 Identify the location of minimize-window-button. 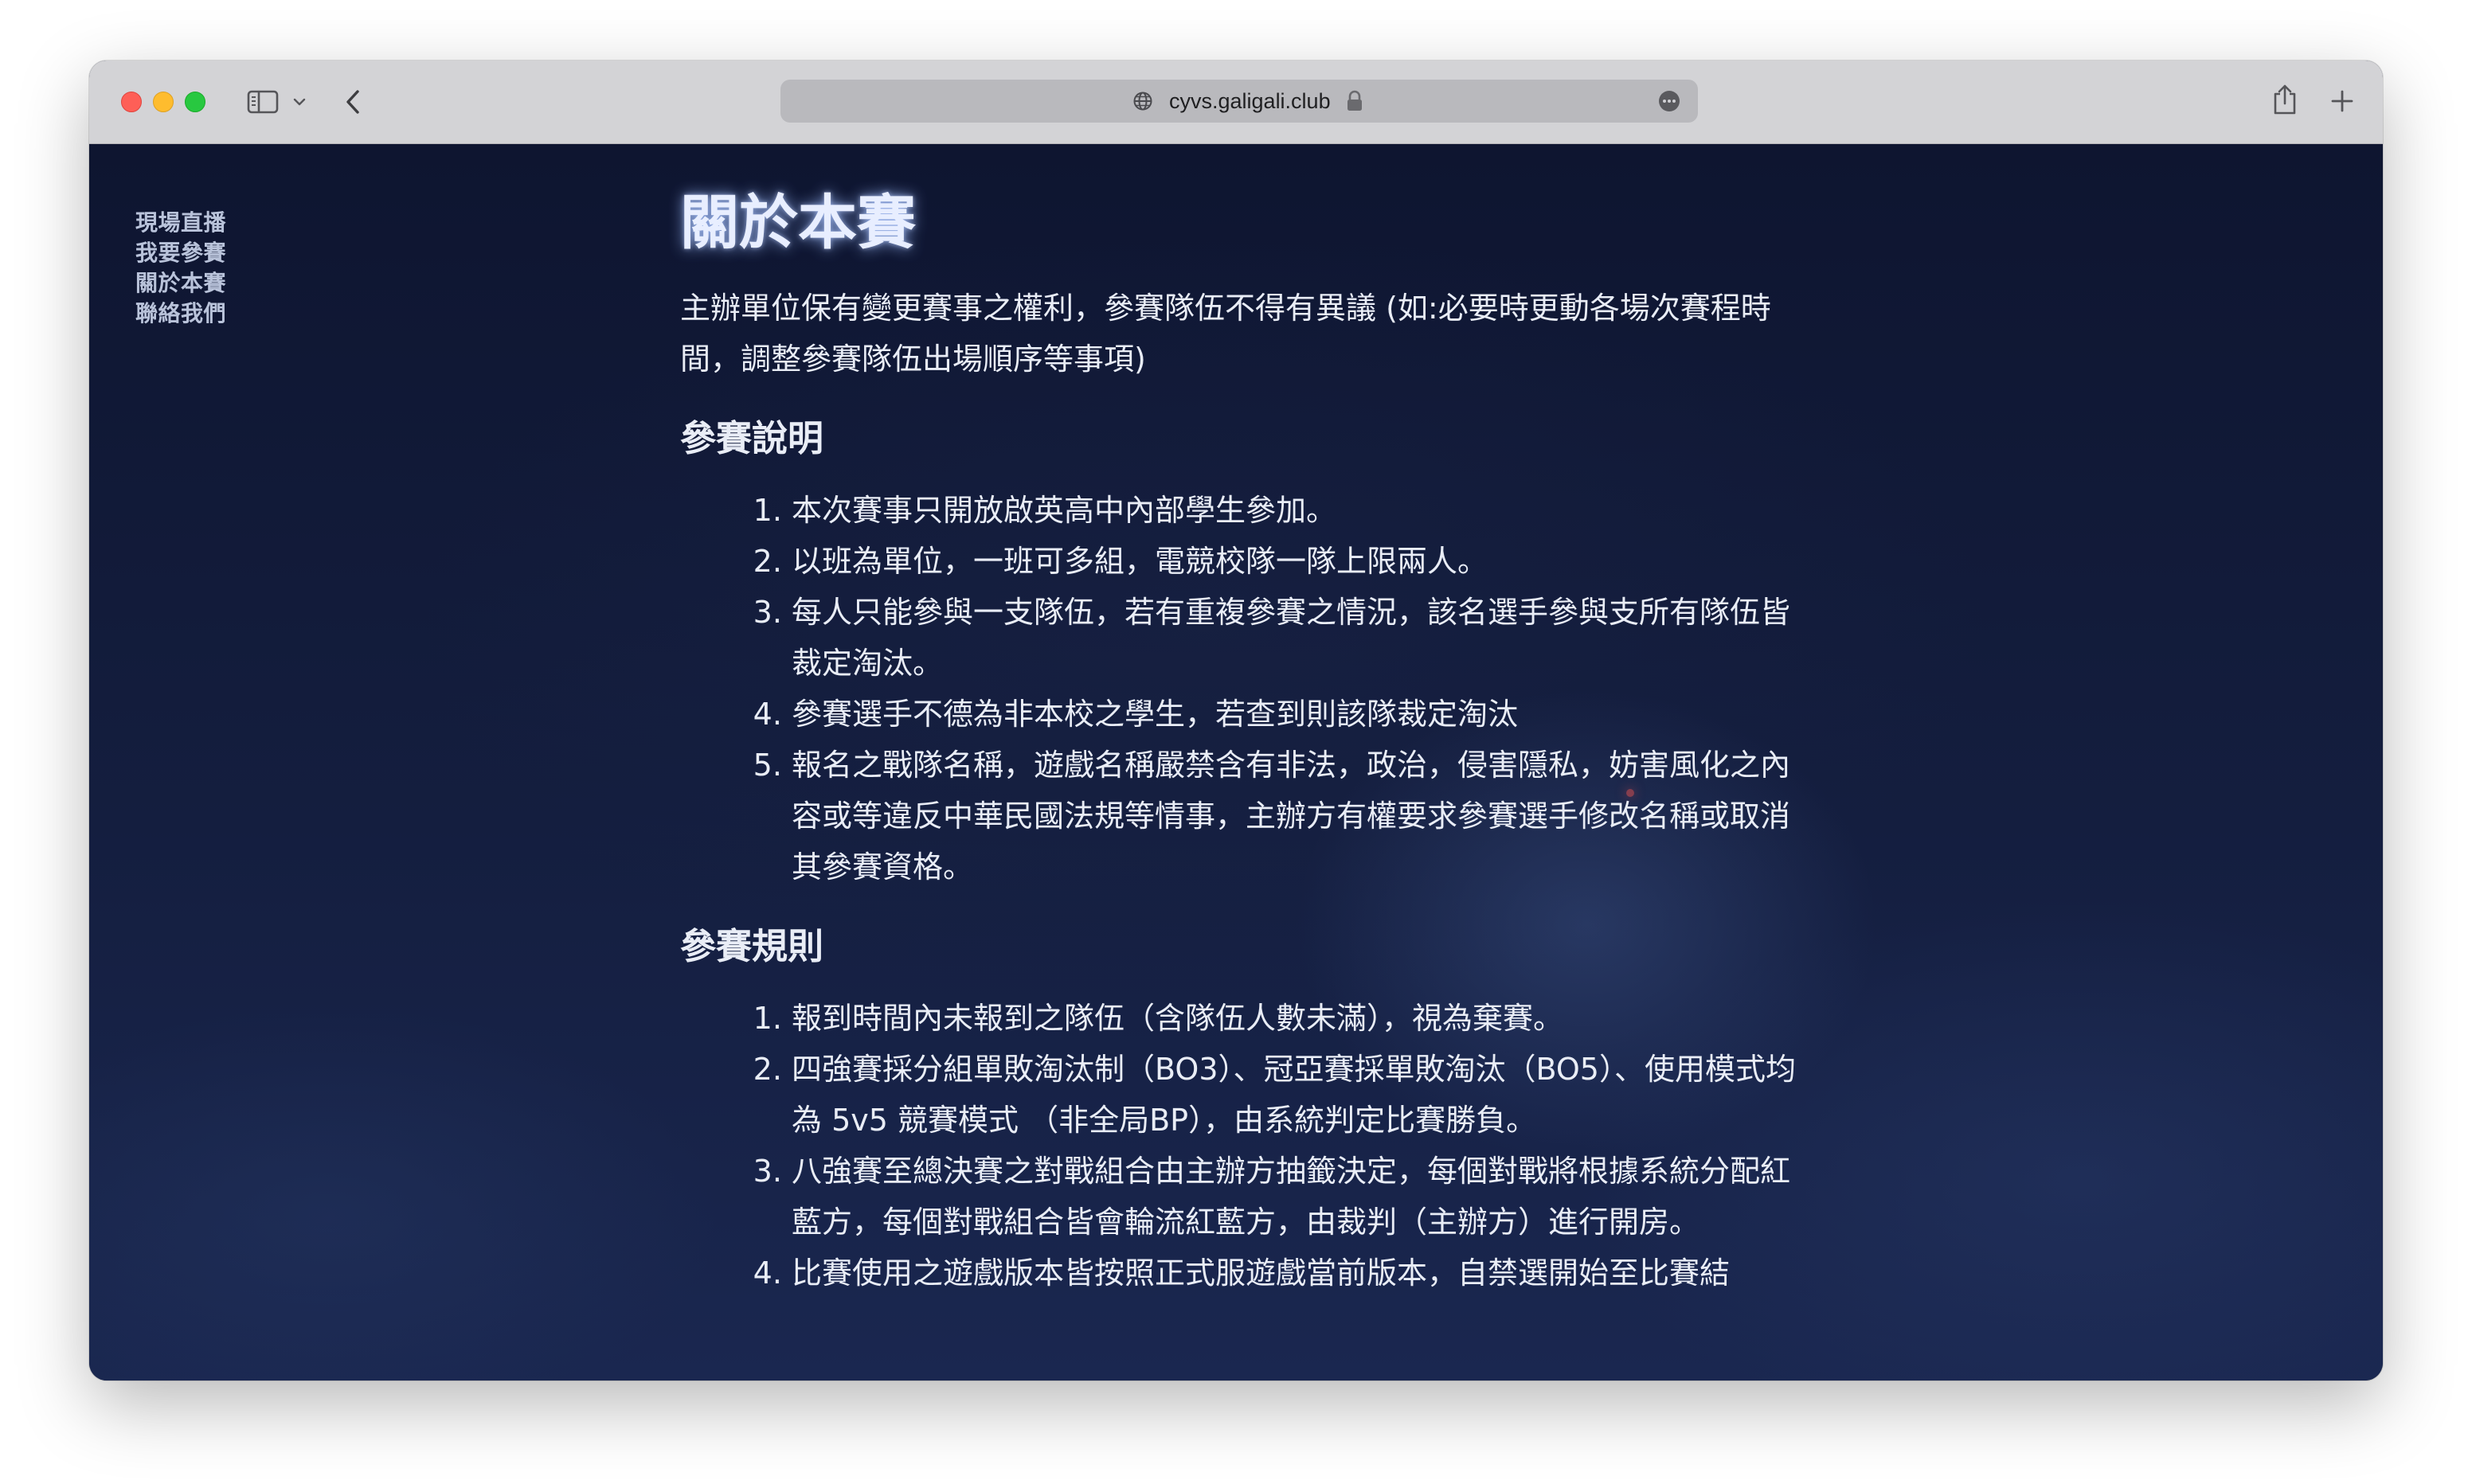
(163, 102).